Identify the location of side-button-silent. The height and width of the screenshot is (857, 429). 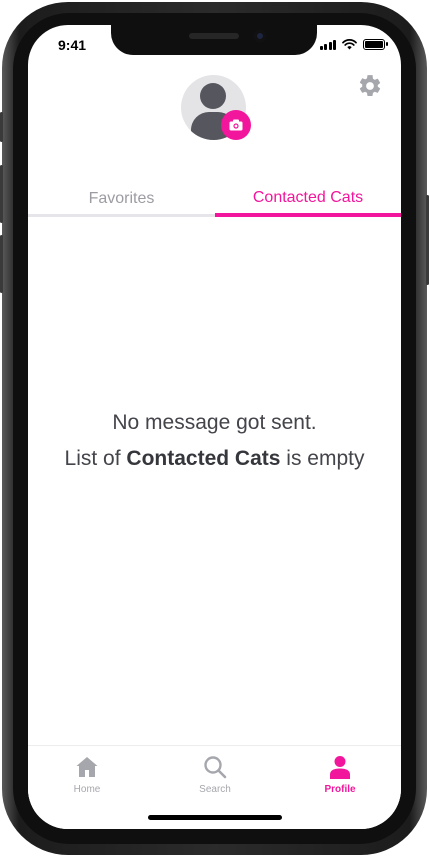
(1, 127).